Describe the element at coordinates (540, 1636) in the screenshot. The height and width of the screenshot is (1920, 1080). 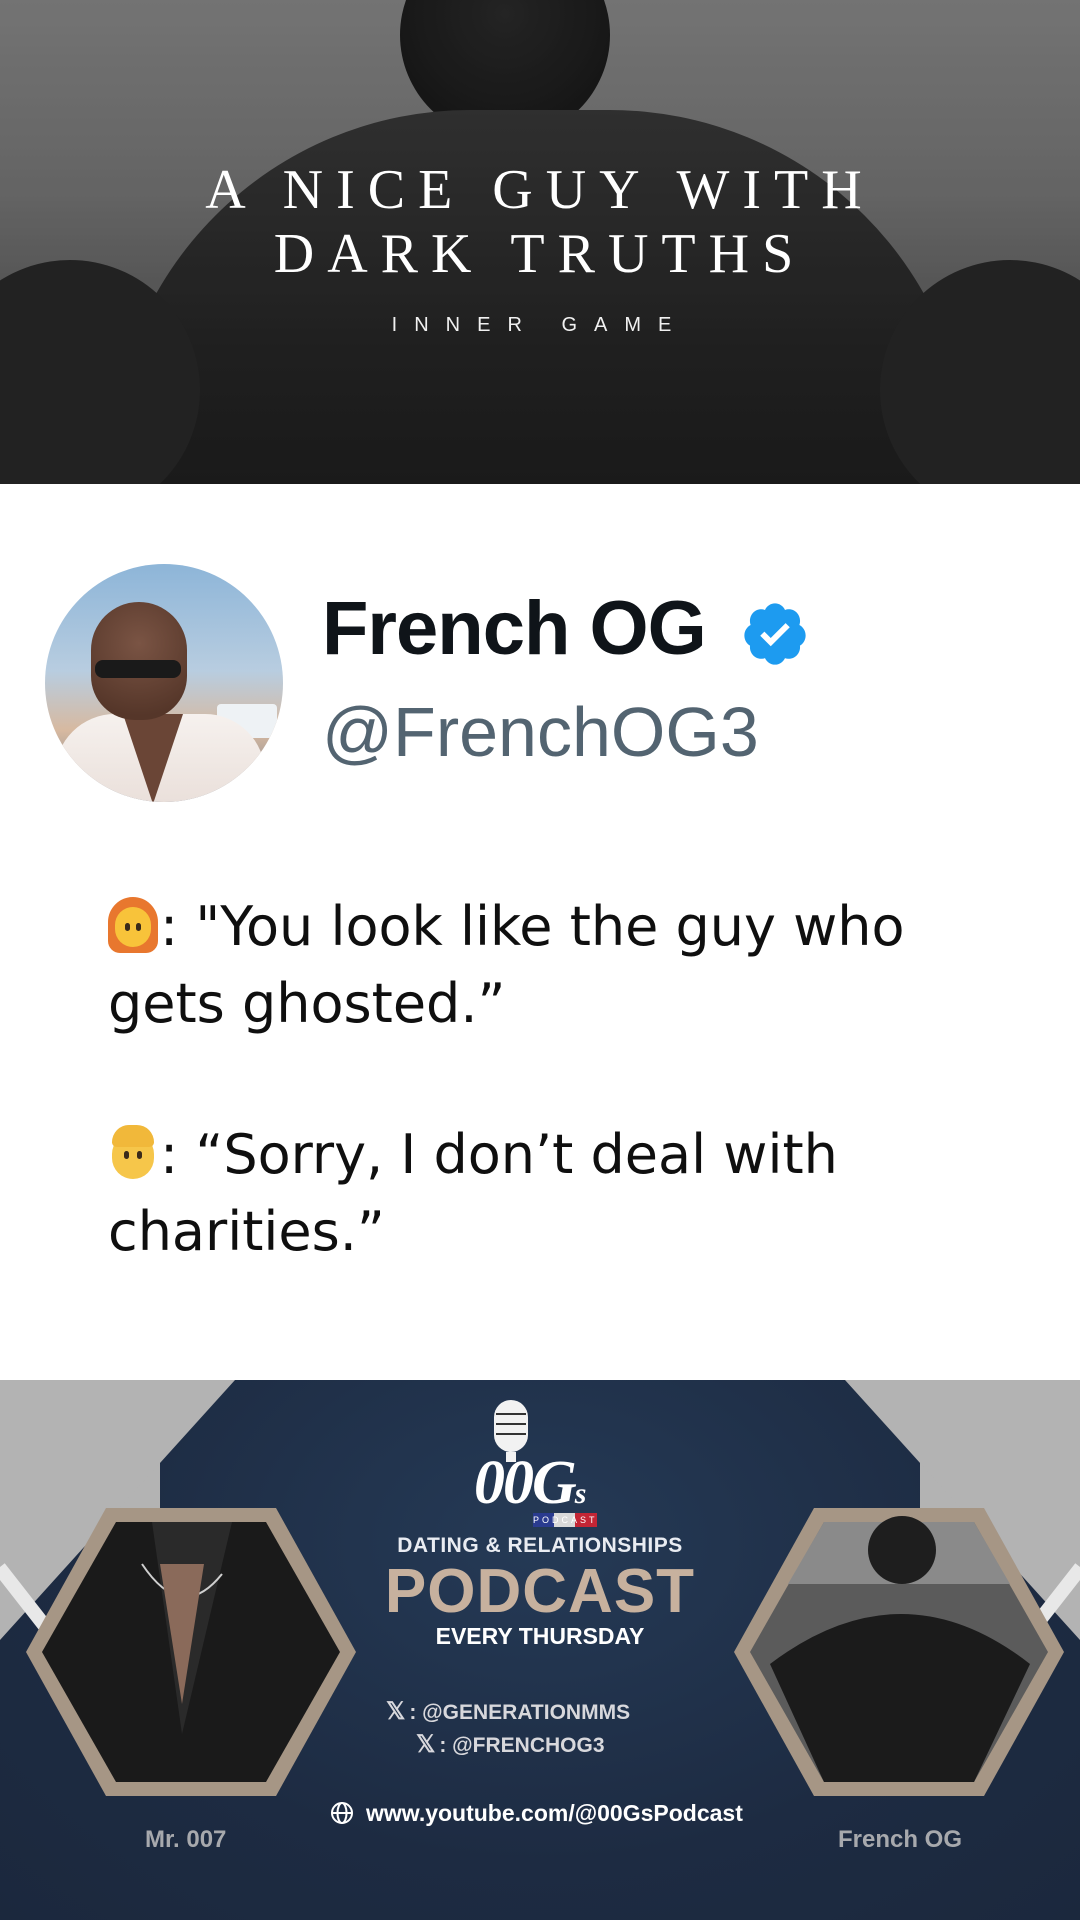
I see `schedule-text: EVERY THURSDAY` at that location.